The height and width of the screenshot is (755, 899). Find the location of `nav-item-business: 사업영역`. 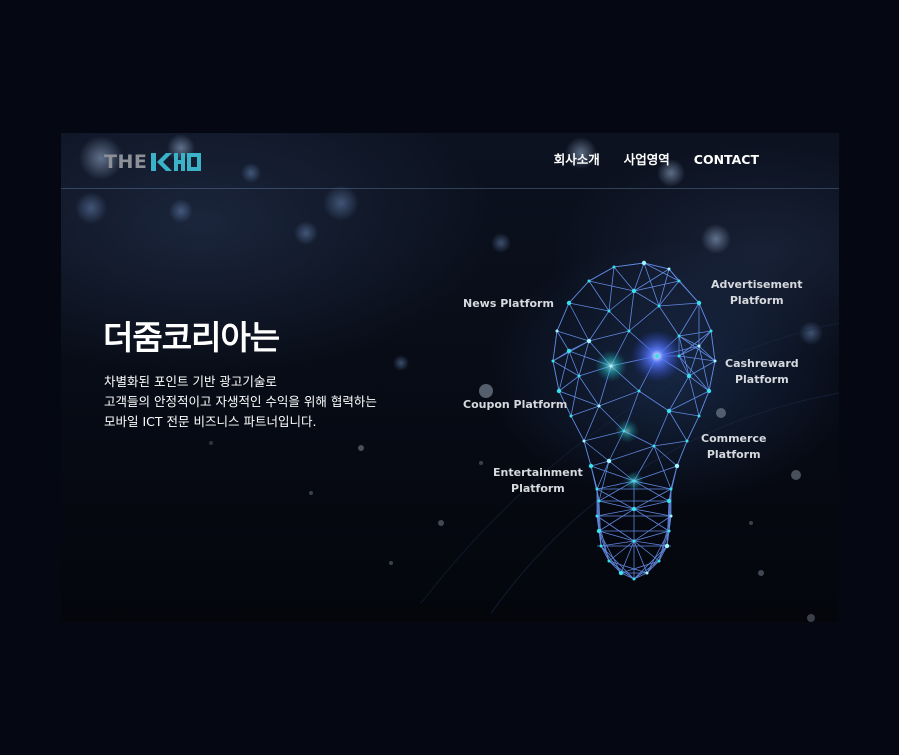

nav-item-business: 사업영역 is located at coordinates (647, 160).